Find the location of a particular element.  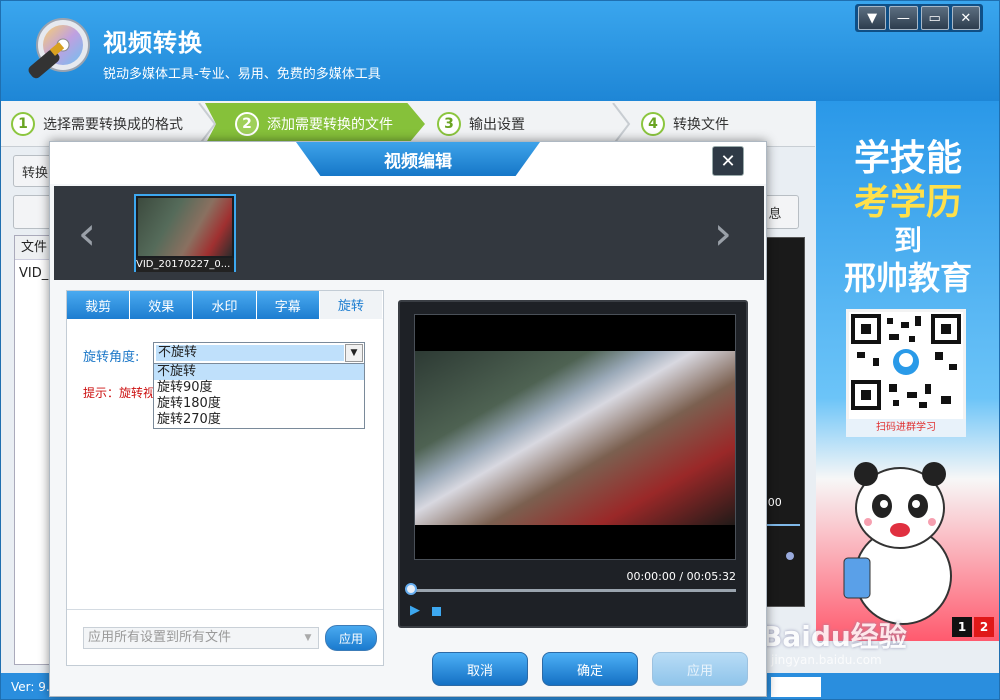

rotation-option: 旋转270度 is located at coordinates (259, 420).